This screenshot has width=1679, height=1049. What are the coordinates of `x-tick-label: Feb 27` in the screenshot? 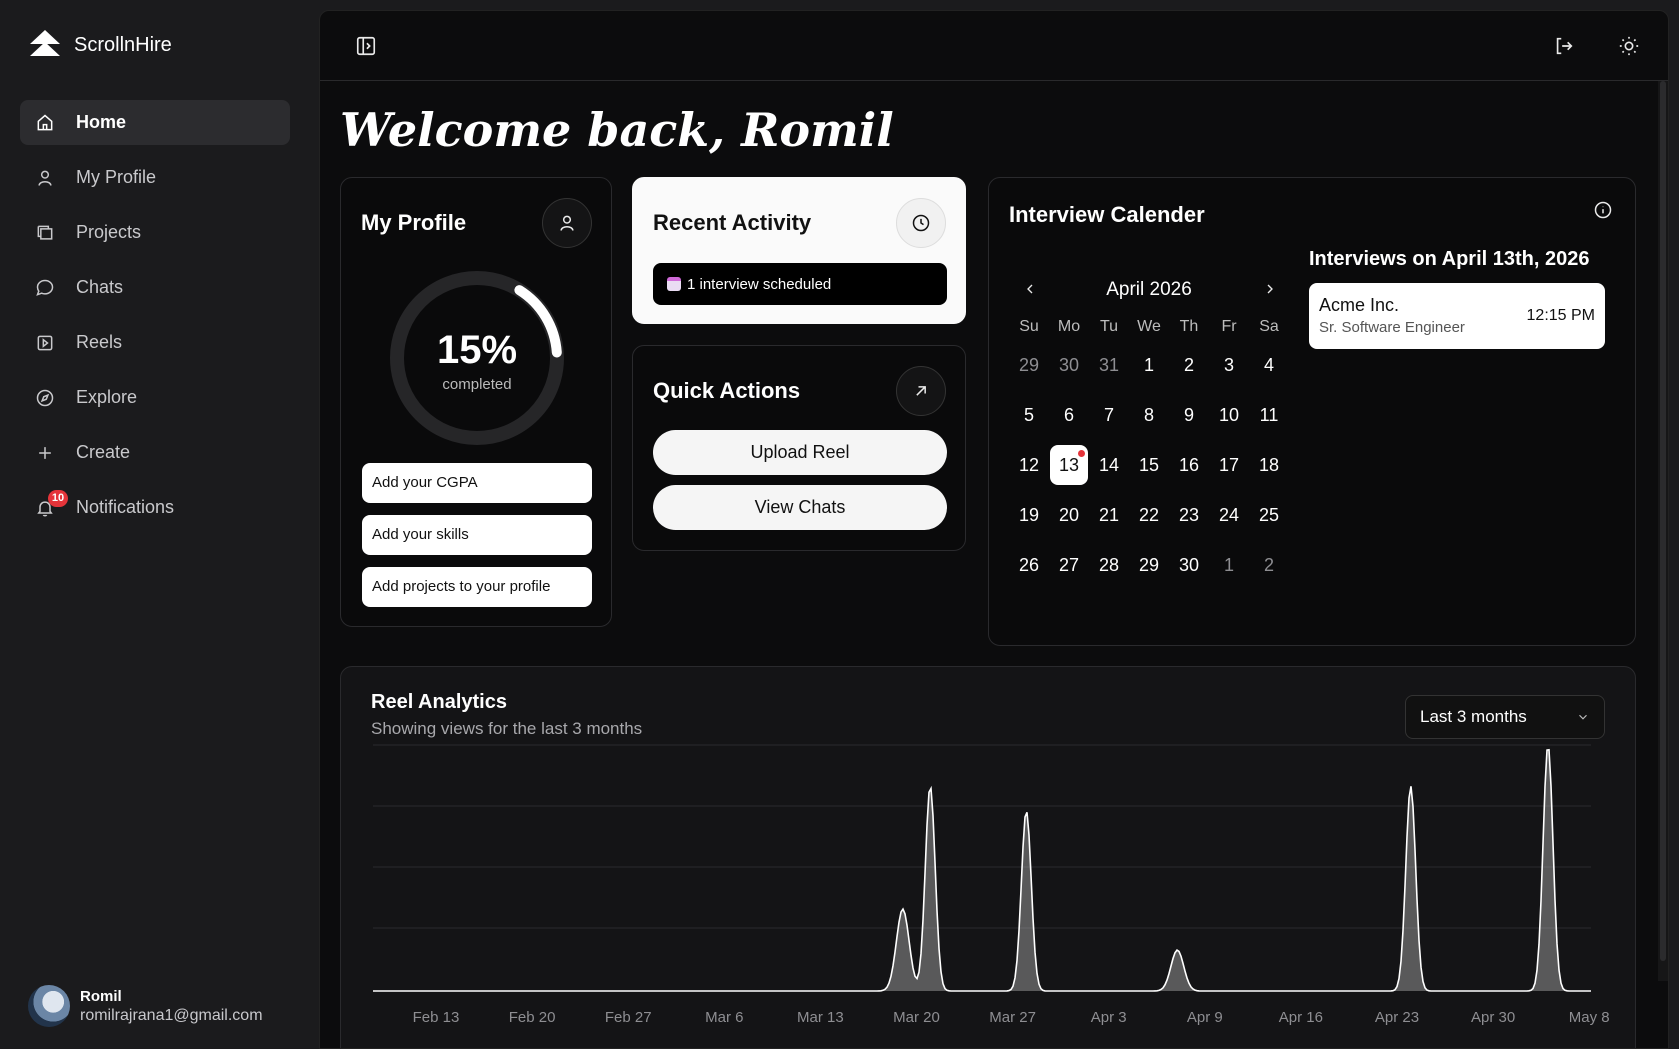 It's located at (628, 1017).